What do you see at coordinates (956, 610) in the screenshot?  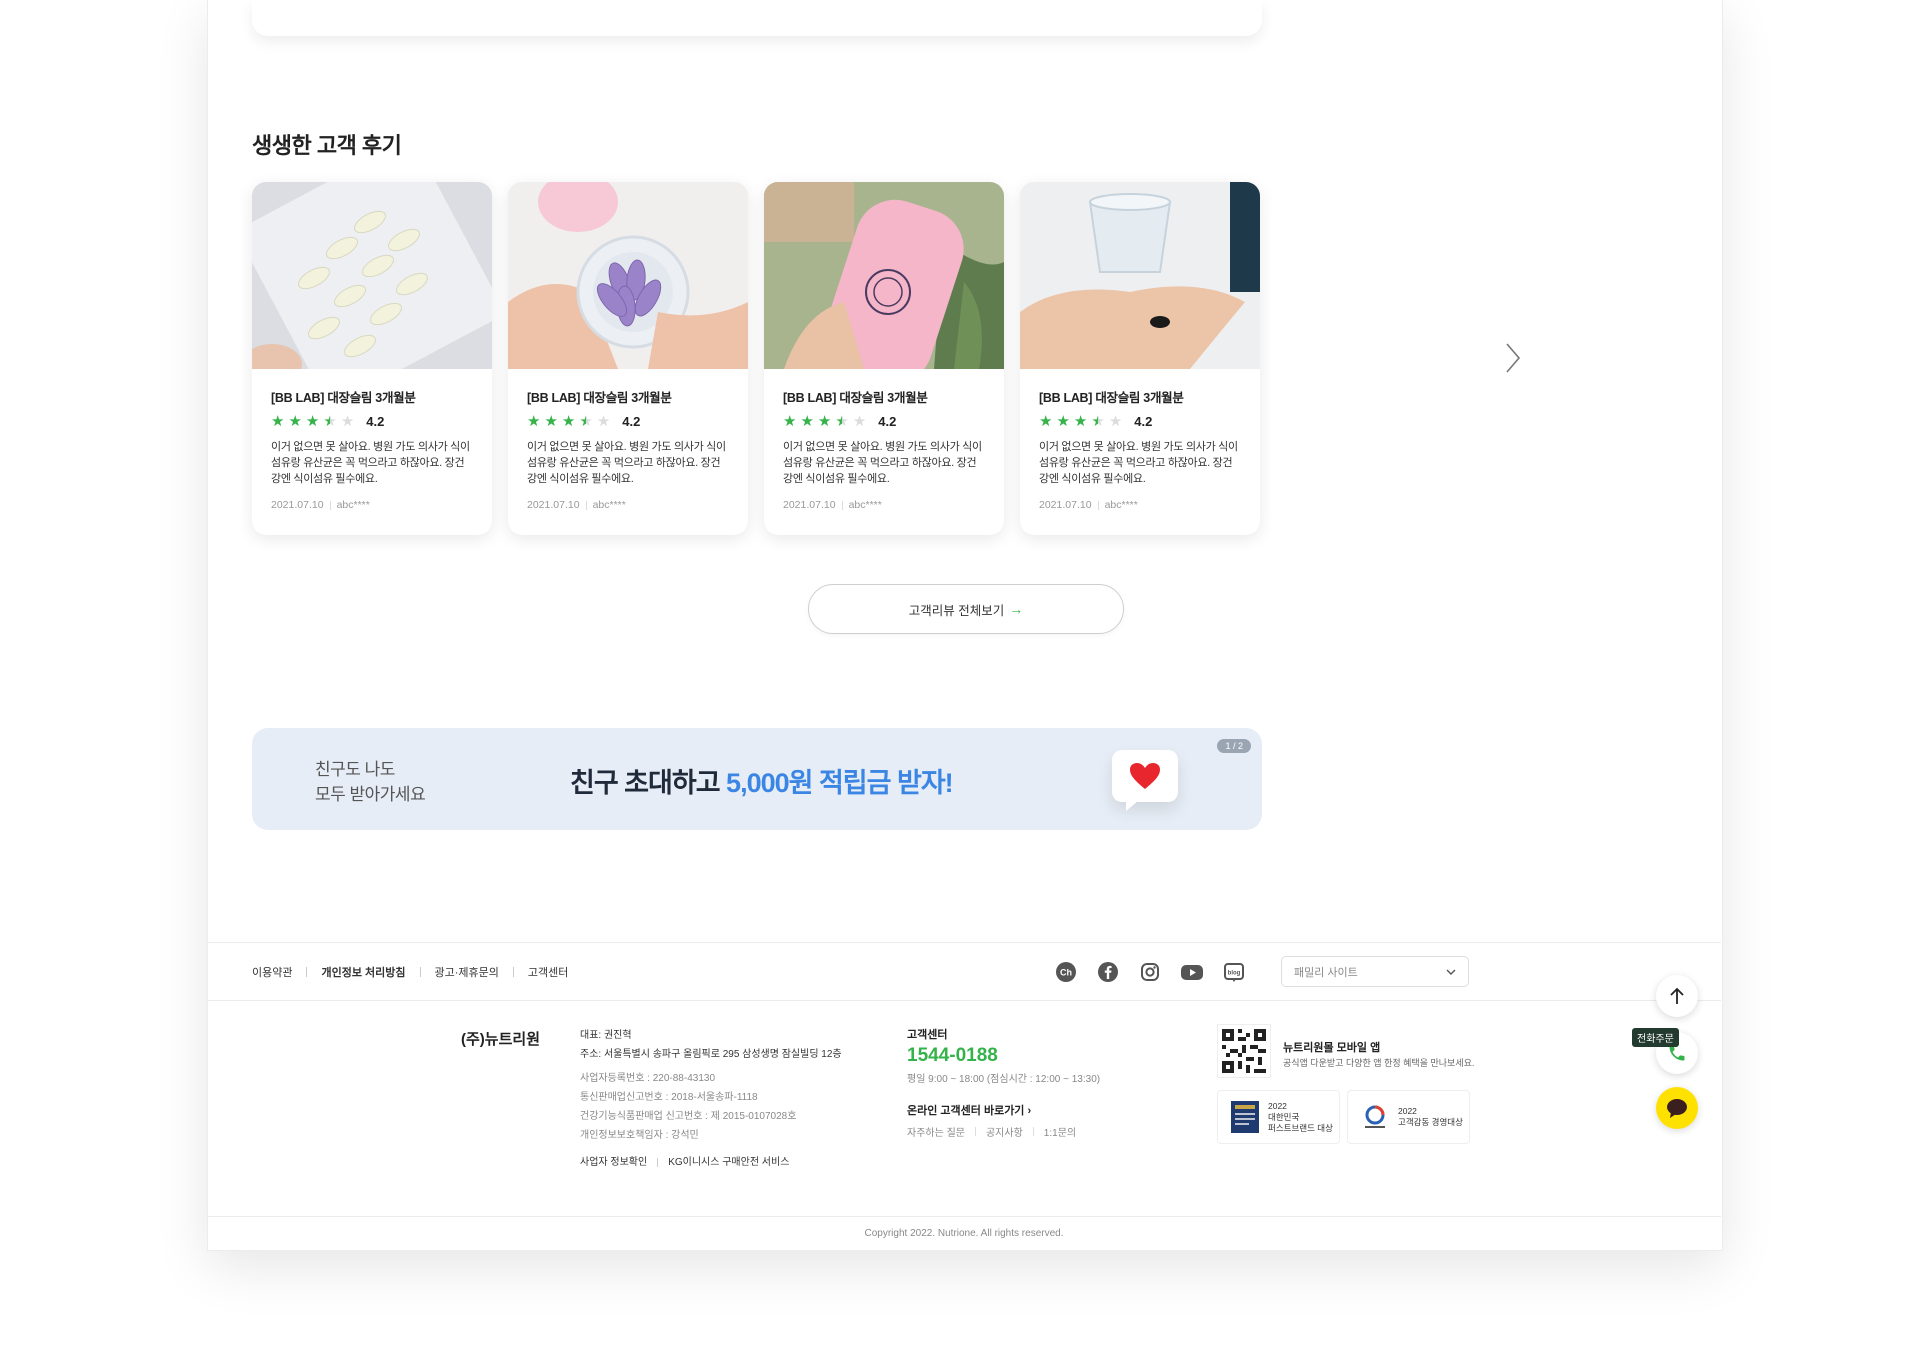 I see `view-all-reviews-label: 고객리뷰 전체보기` at bounding box center [956, 610].